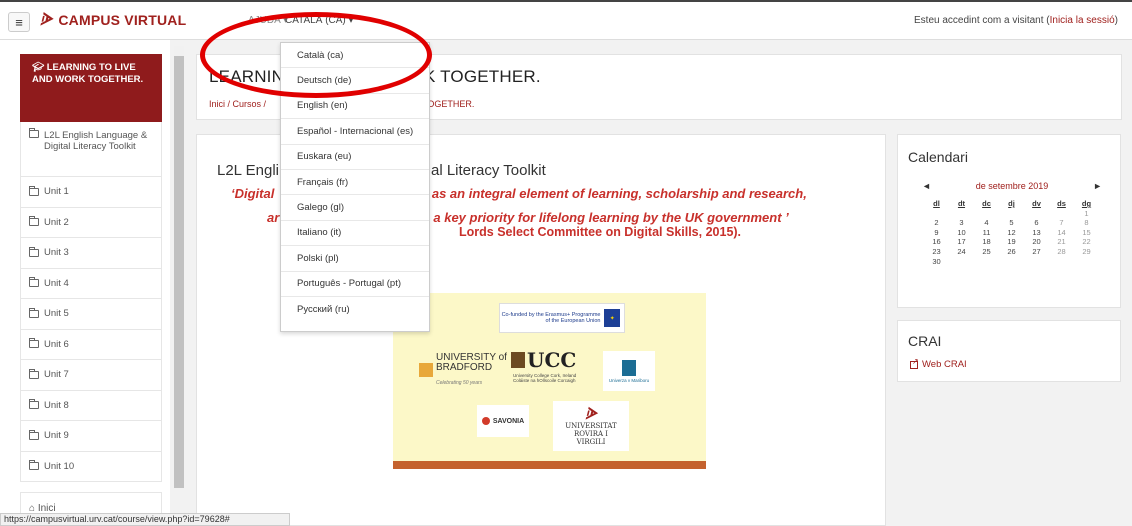  What do you see at coordinates (355, 284) in the screenshot?
I see `language-option-pt: Português - Portugal (pt)` at bounding box center [355, 284].